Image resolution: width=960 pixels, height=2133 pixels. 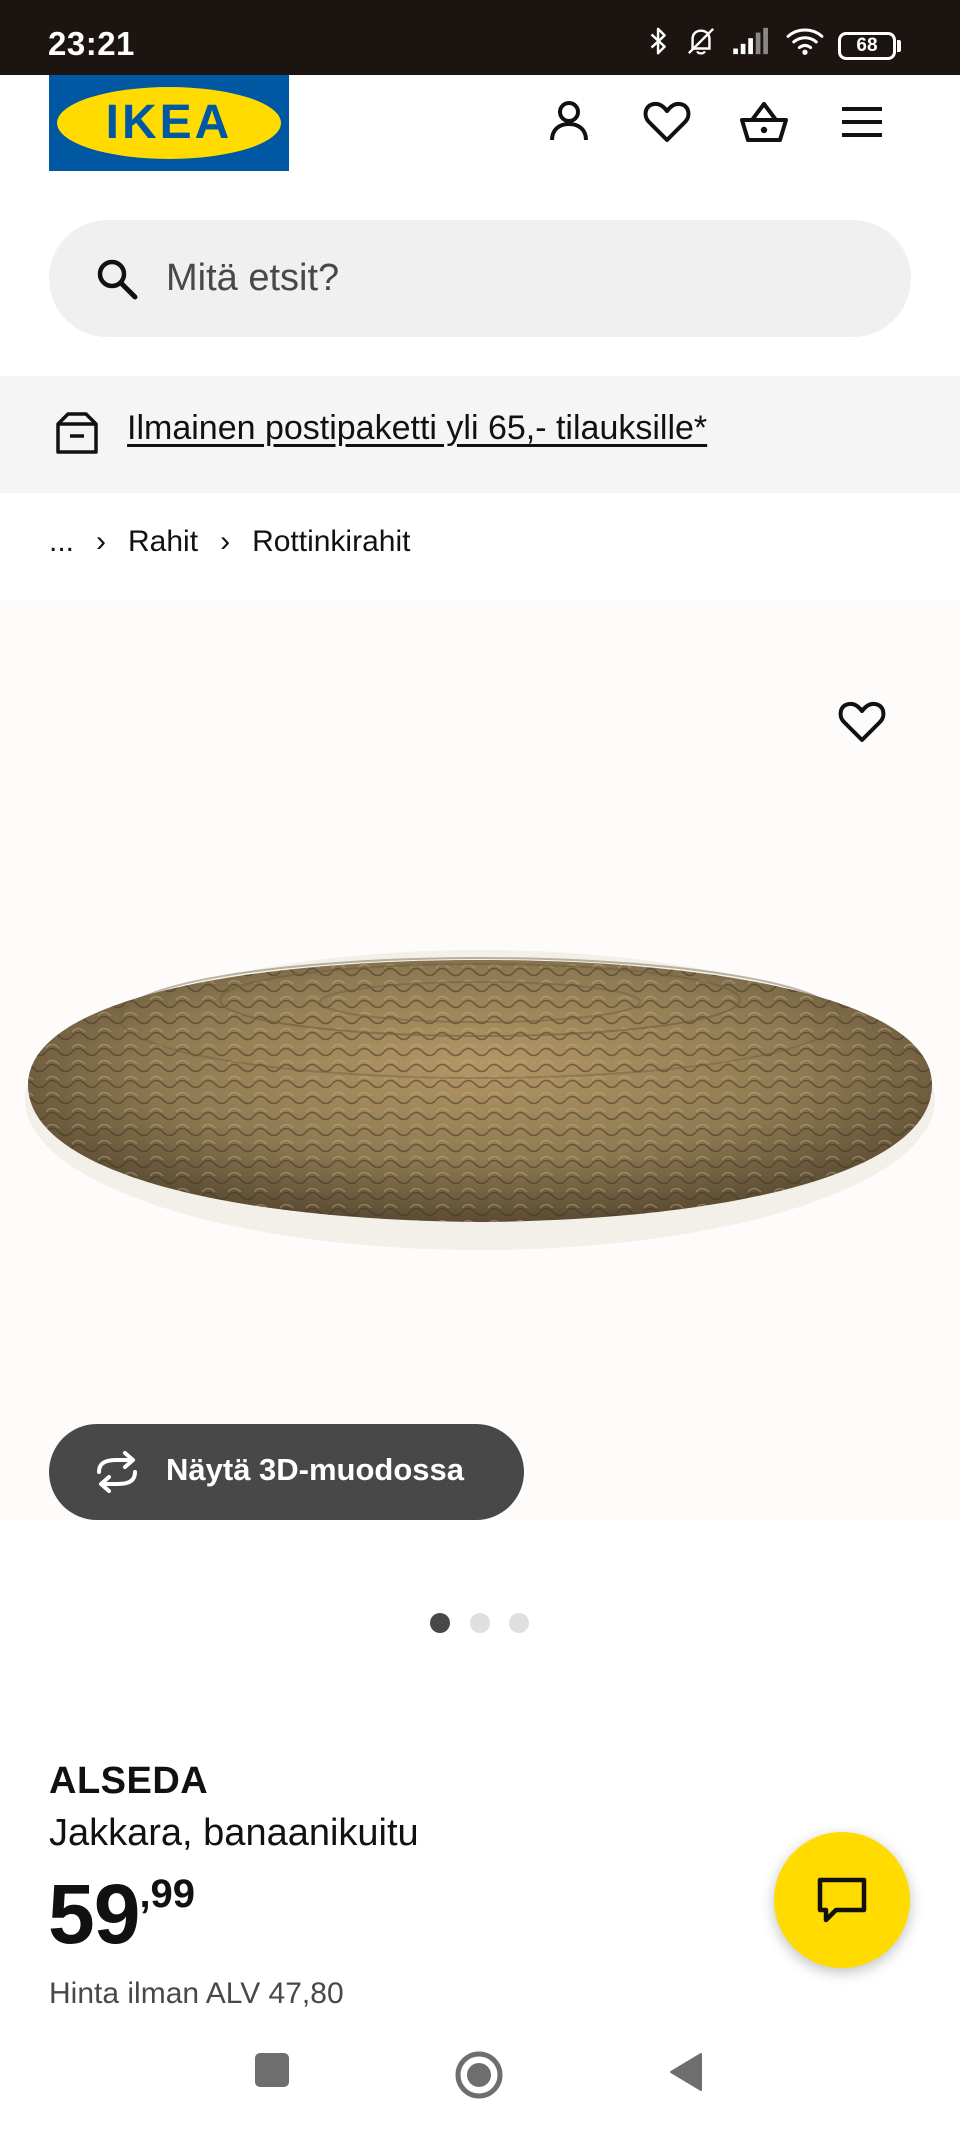 I want to click on battery-tip, so click(x=899, y=46).